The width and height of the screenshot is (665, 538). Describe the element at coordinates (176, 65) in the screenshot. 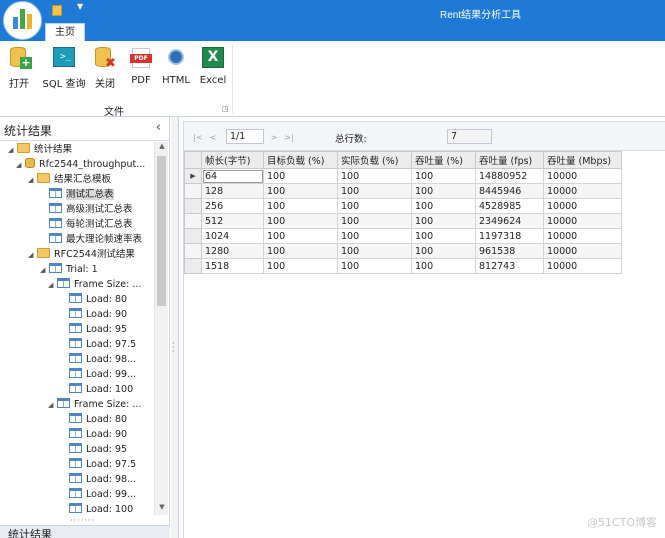

I see `export-html-button: HTML` at that location.